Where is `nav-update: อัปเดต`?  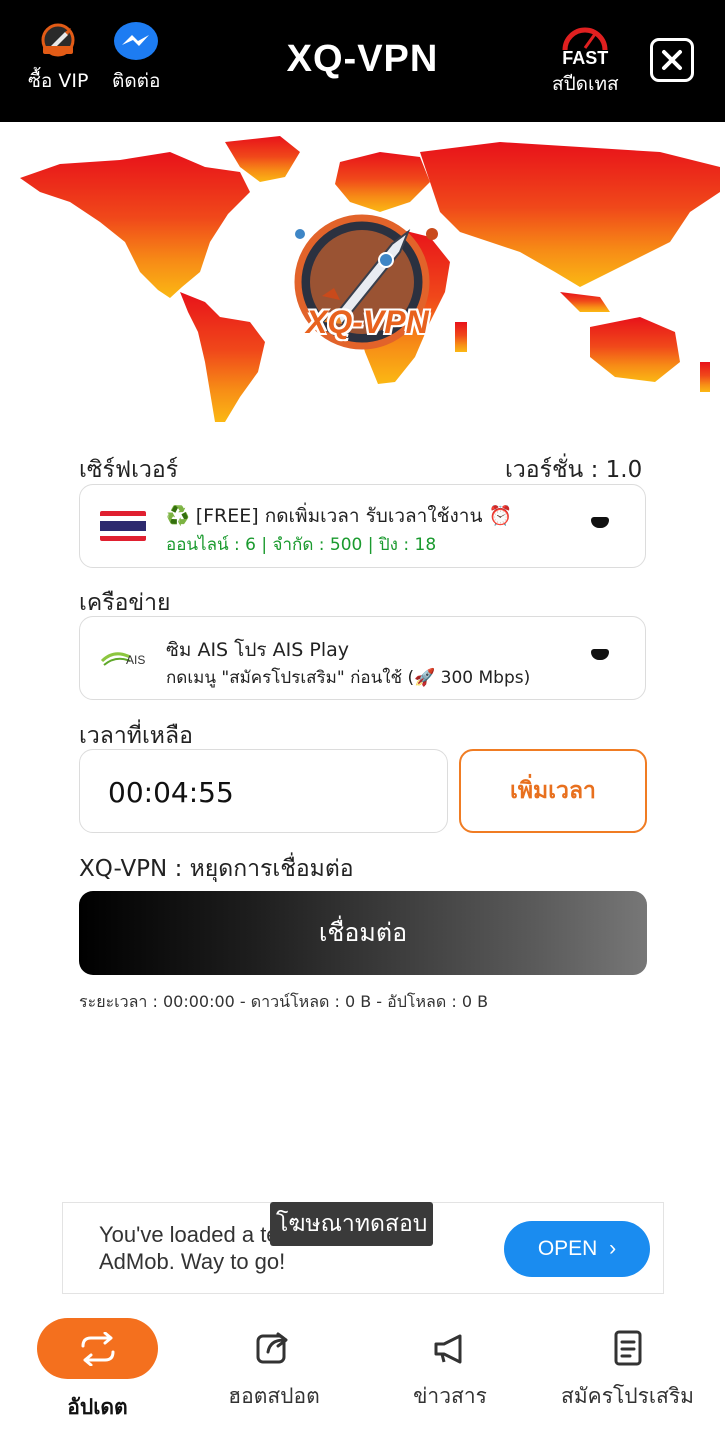 nav-update: อัปเดต is located at coordinates (97, 1371).